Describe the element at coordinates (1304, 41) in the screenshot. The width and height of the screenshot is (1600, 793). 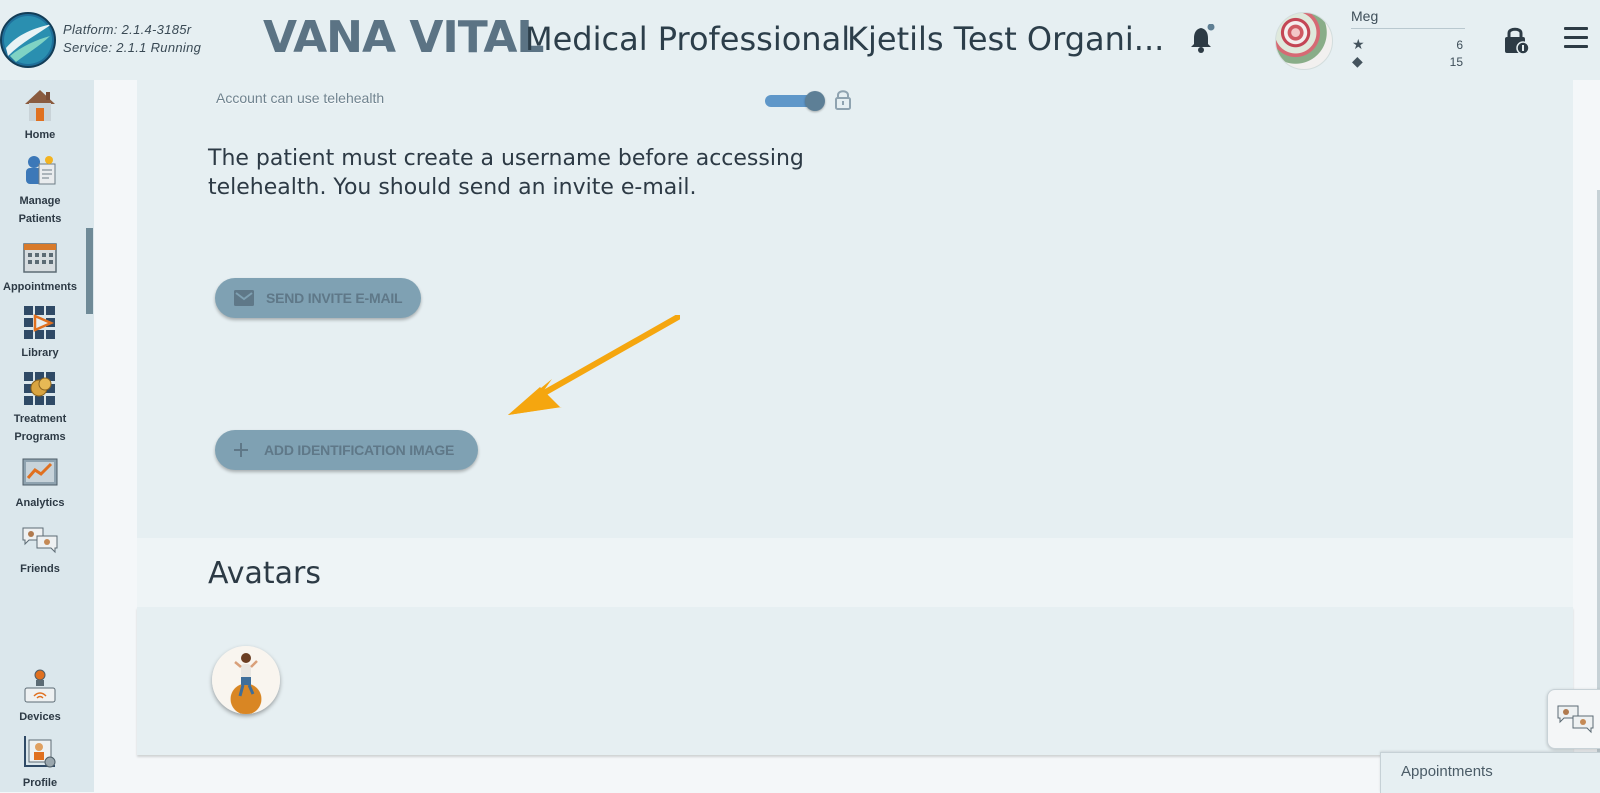
I see `user-avatar` at that location.